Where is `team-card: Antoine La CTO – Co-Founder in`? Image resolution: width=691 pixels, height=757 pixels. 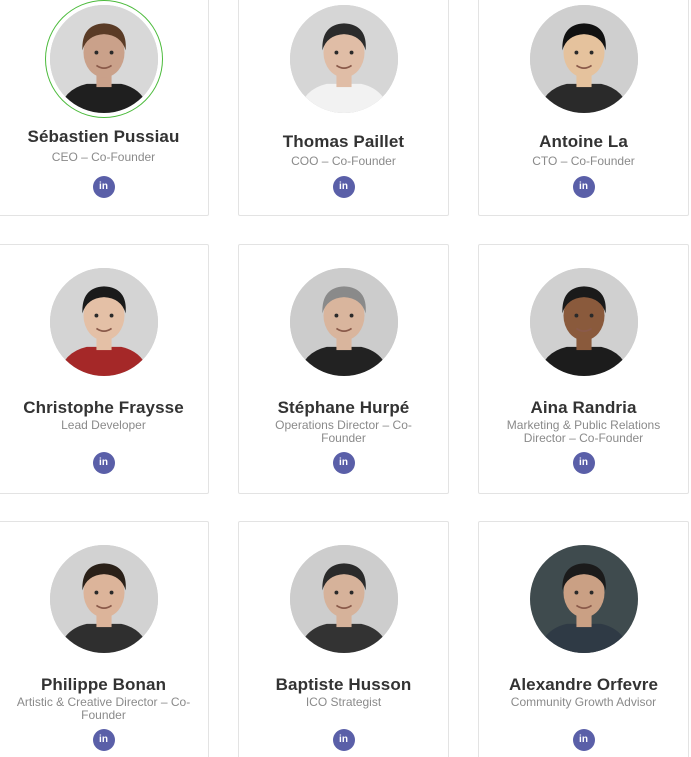
team-card: Antoine La CTO – Co-Founder in is located at coordinates (583, 108).